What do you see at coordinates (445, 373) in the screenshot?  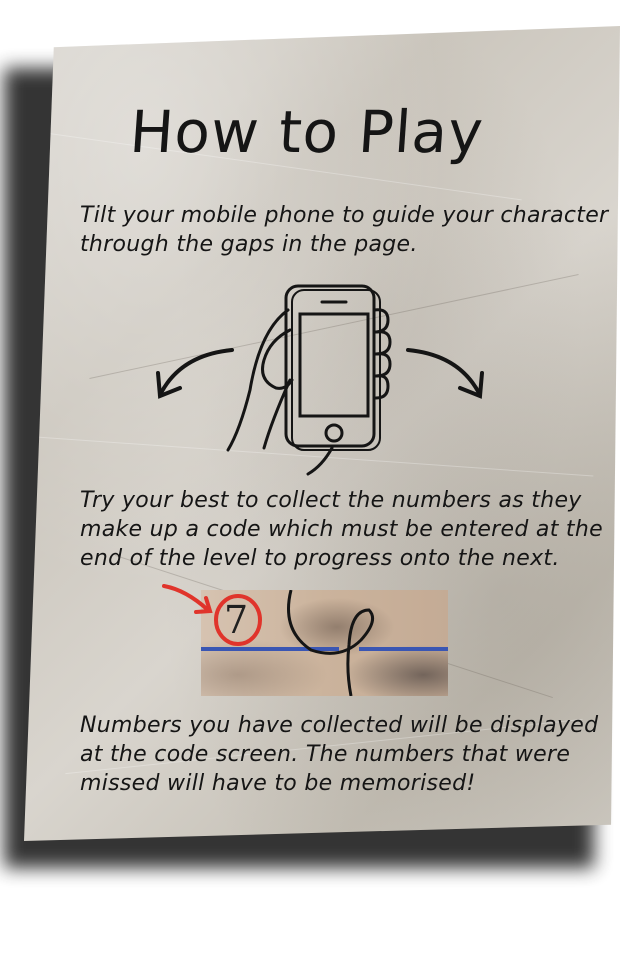 I see `curved-arrow-right-icon` at bounding box center [445, 373].